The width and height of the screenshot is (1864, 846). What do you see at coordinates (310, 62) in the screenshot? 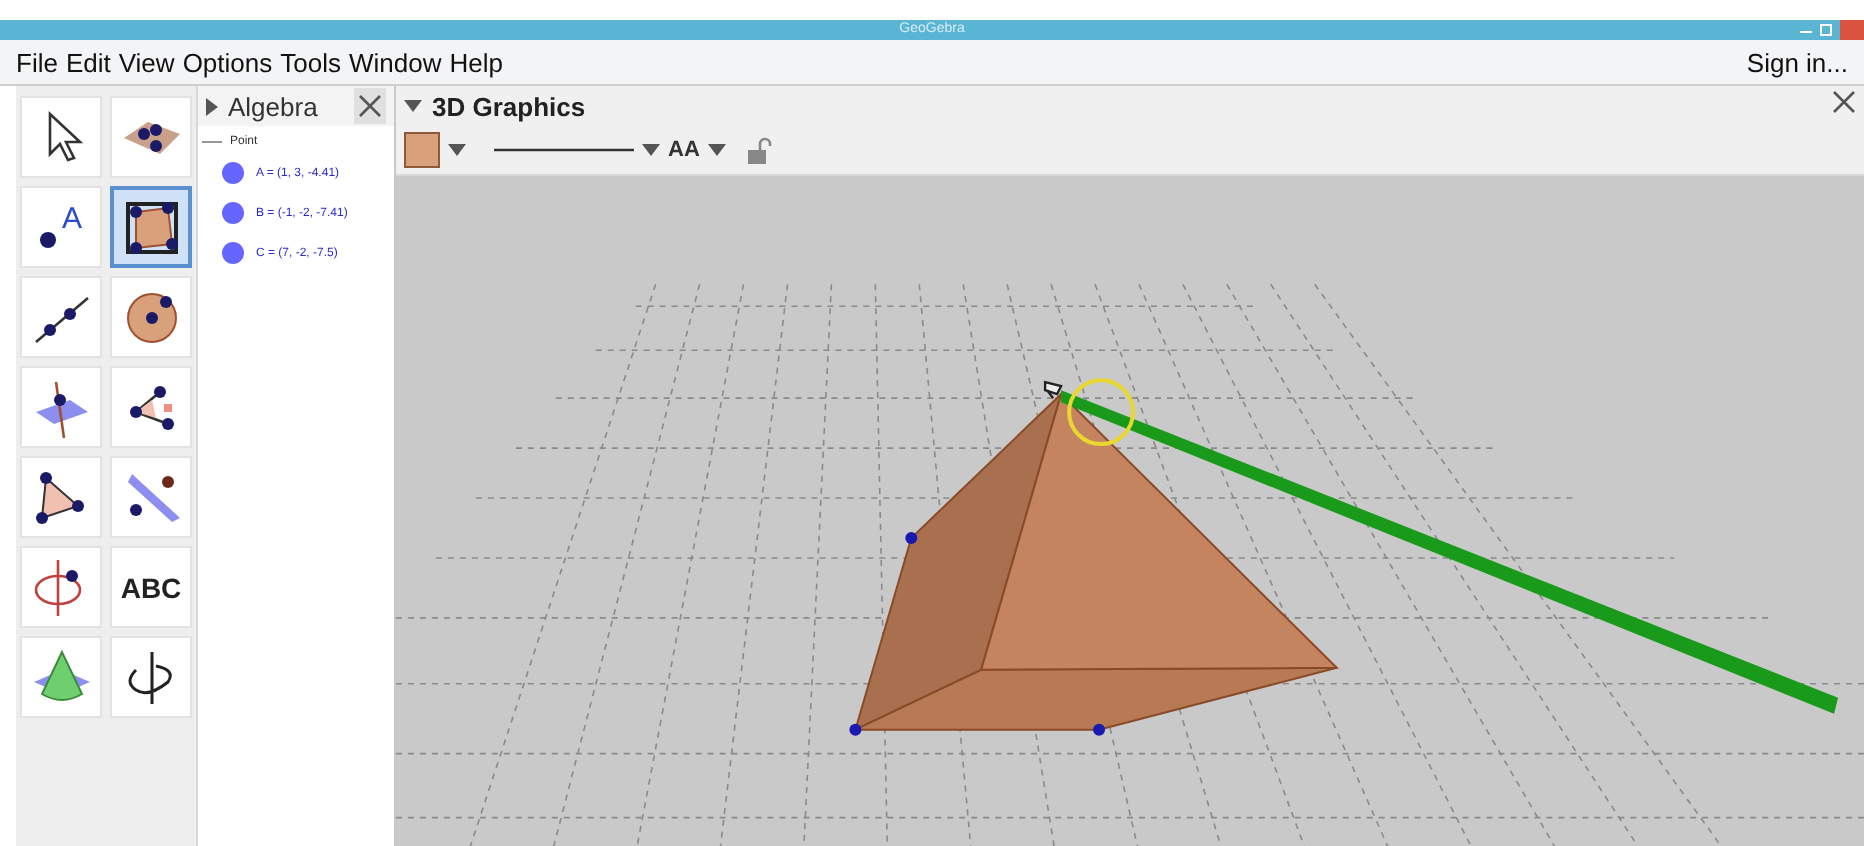
I see `menu-item: Tools` at bounding box center [310, 62].